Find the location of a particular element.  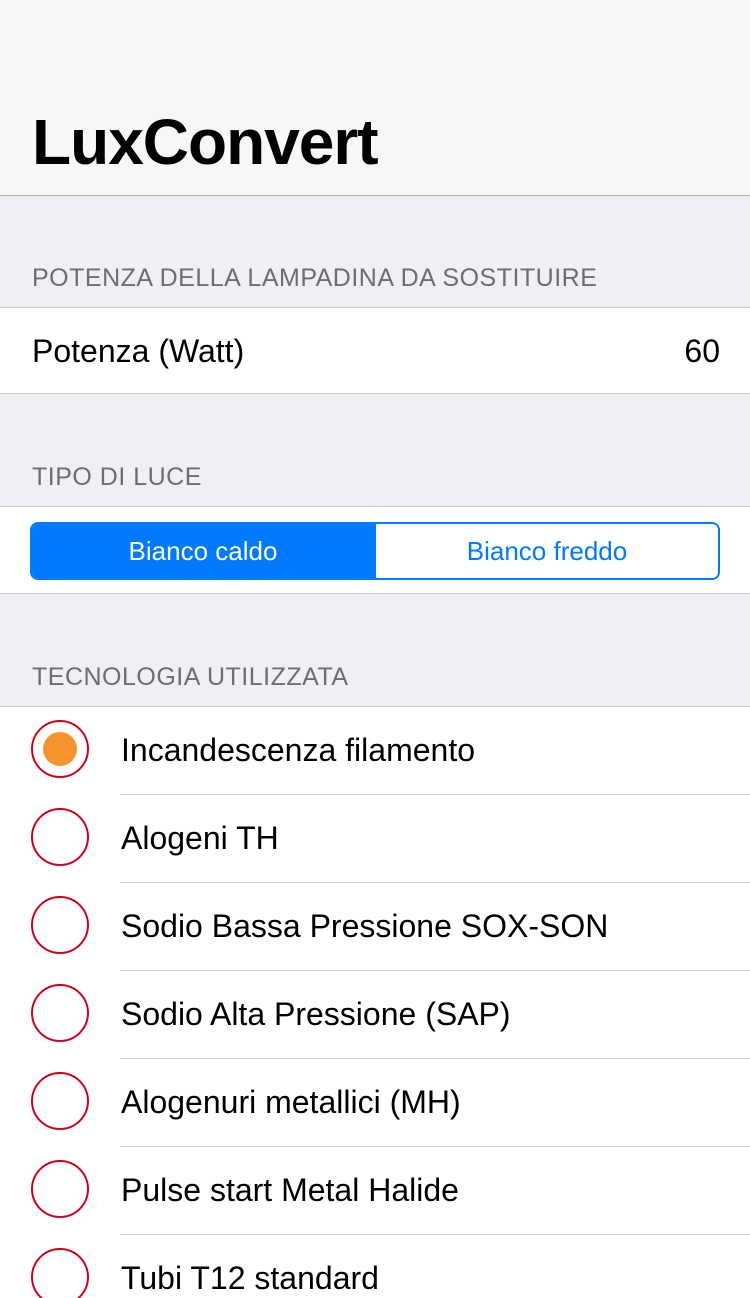

technology-option: Sodio Bassa Pressione SOX-SON is located at coordinates (375, 927).